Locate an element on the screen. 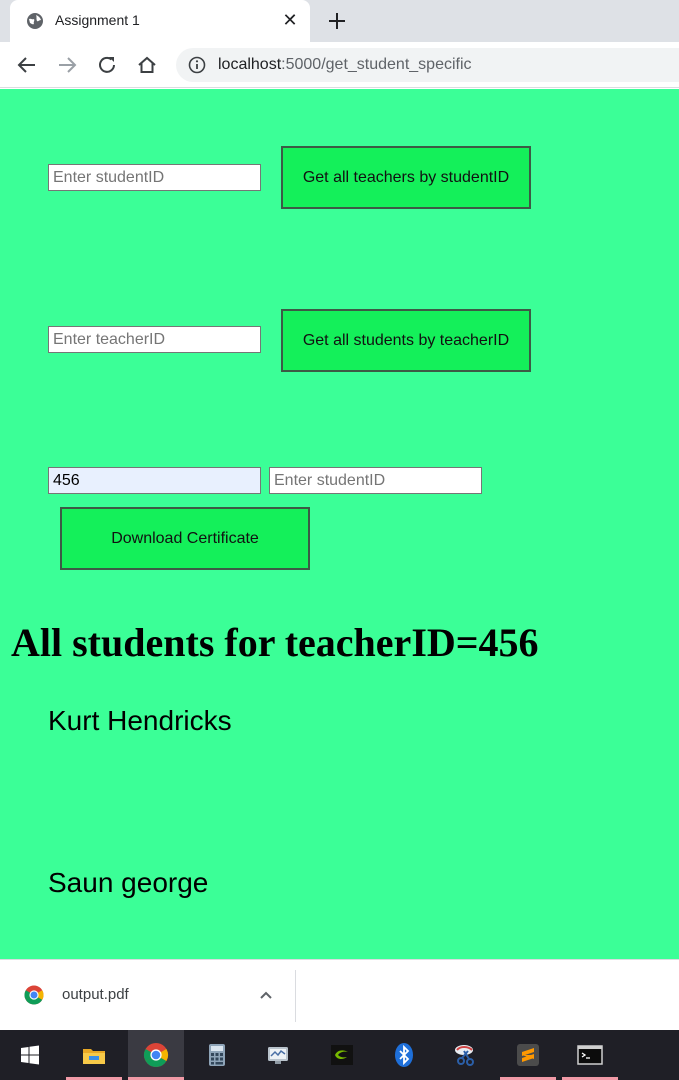 The image size is (679, 1080). taskbar-file-explorer is located at coordinates (94, 1055).